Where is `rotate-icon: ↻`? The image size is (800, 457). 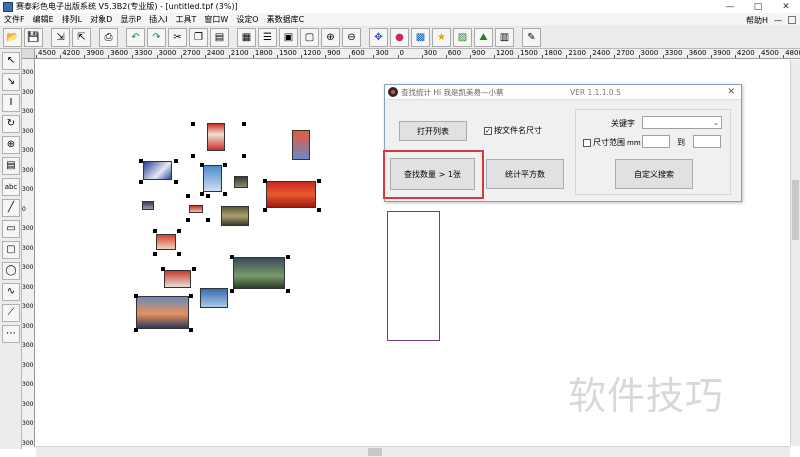
rotate-icon: ↻ is located at coordinates (11, 124).